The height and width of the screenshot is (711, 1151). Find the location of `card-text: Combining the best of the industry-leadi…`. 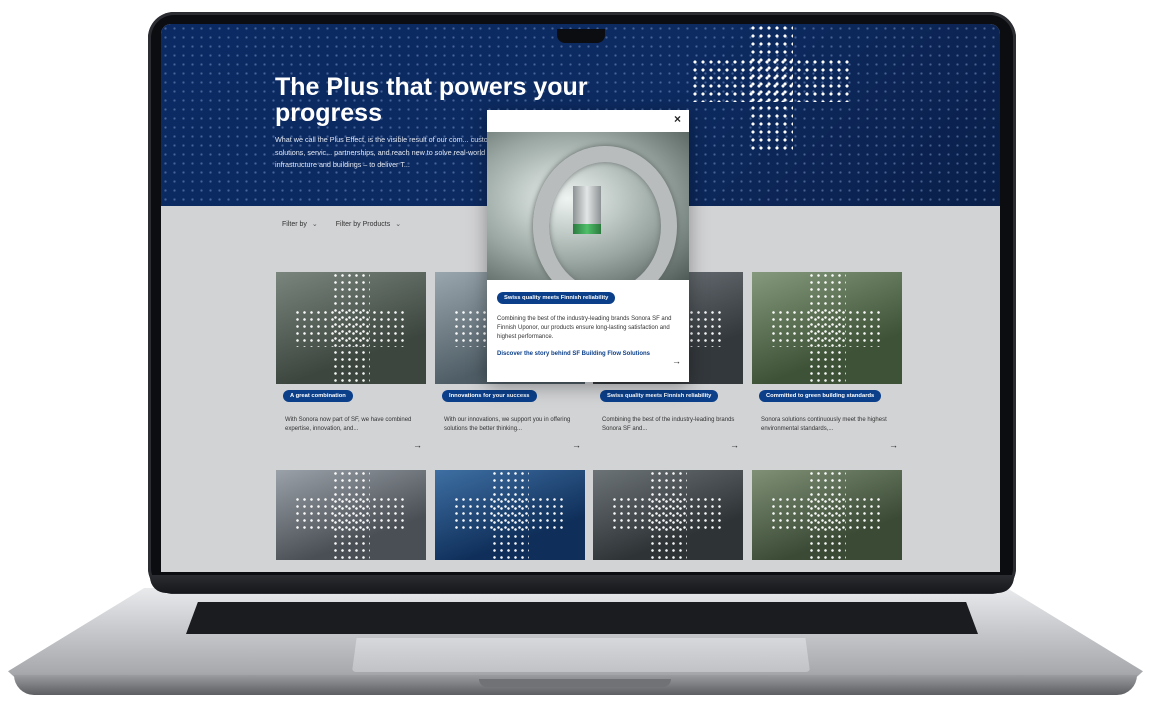

card-text: Combining the best of the industry-leadi… is located at coordinates (668, 424).